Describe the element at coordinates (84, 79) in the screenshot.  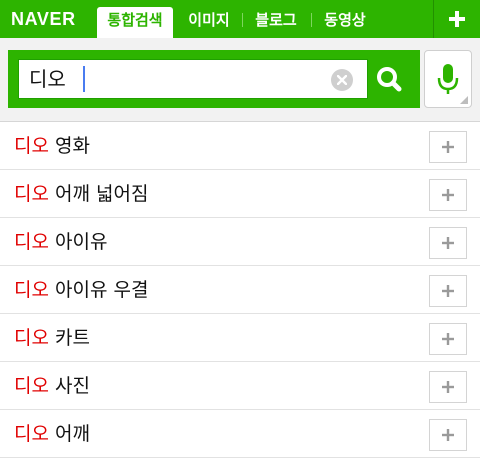
I see `text-cursor` at that location.